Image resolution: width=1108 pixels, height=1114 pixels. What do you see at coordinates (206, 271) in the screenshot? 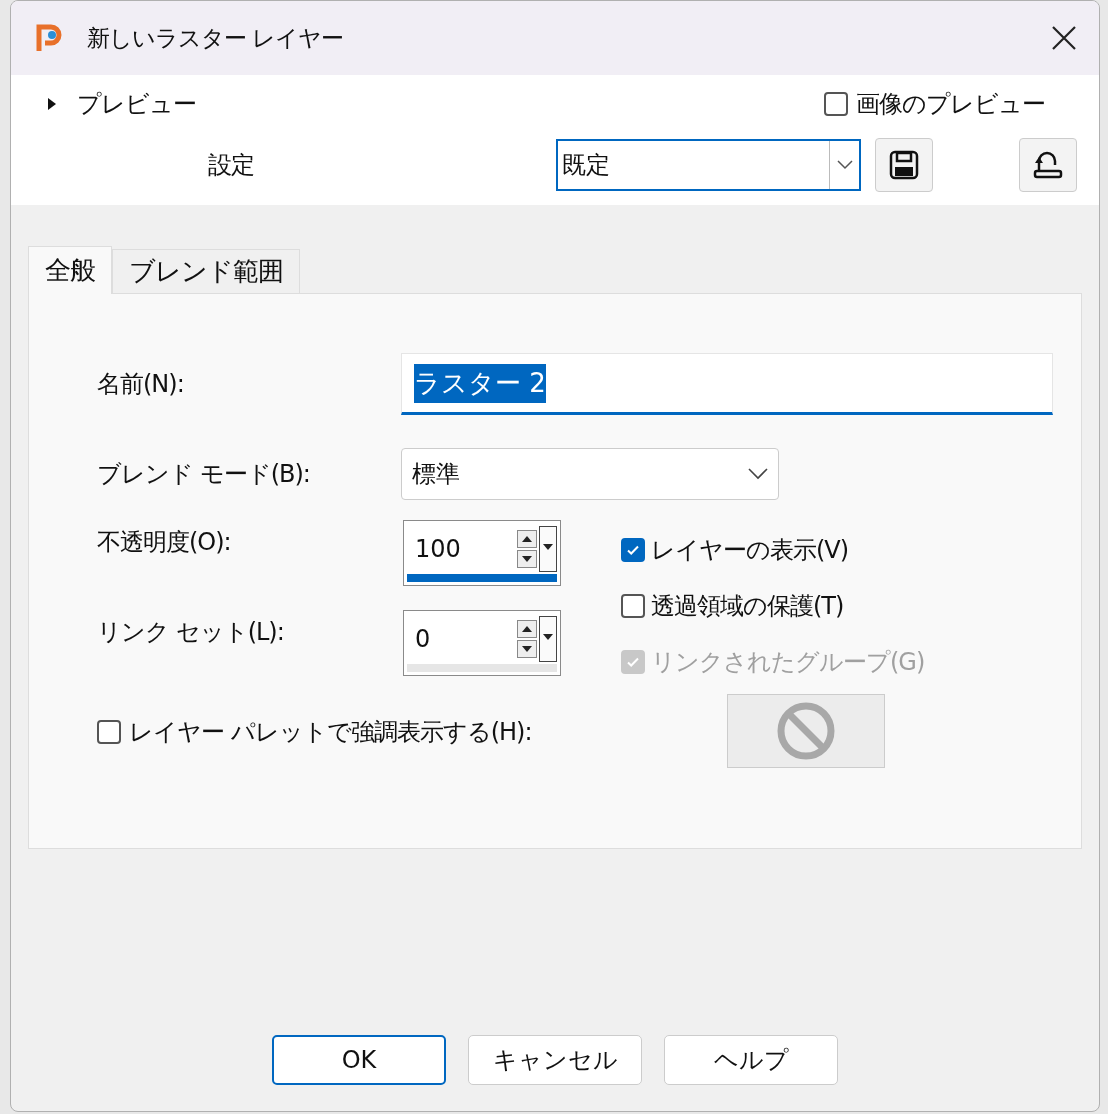
I see `tab: ブレンド範囲` at bounding box center [206, 271].